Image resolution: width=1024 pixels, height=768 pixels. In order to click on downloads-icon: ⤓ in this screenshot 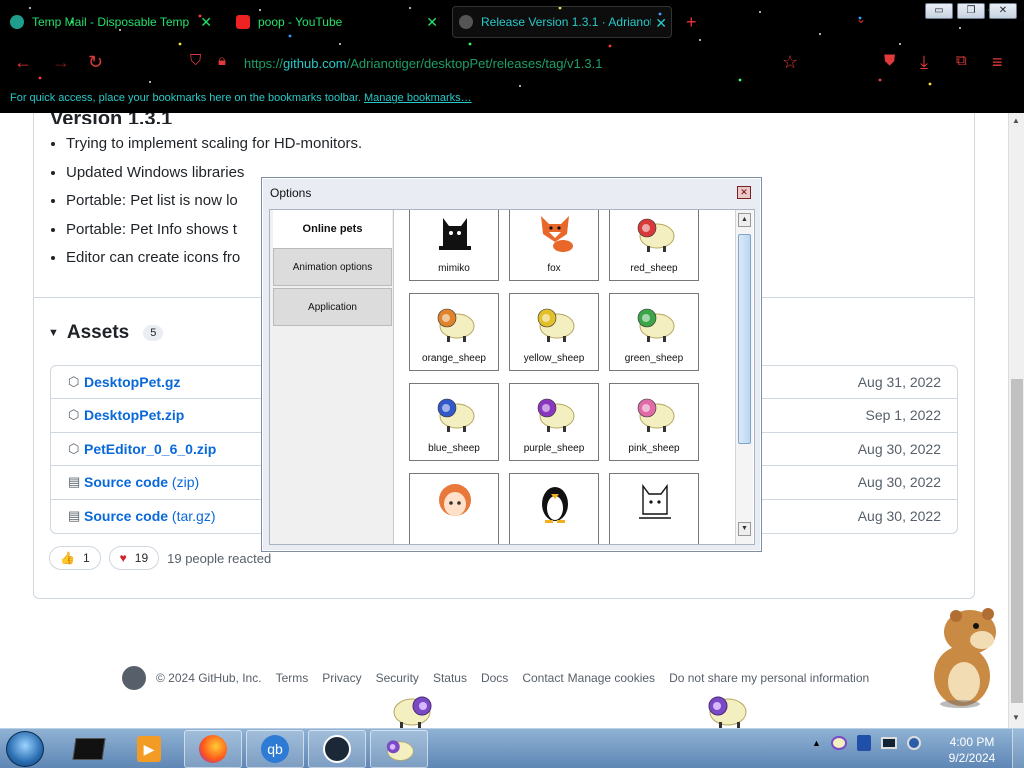, I will do `click(924, 62)`.